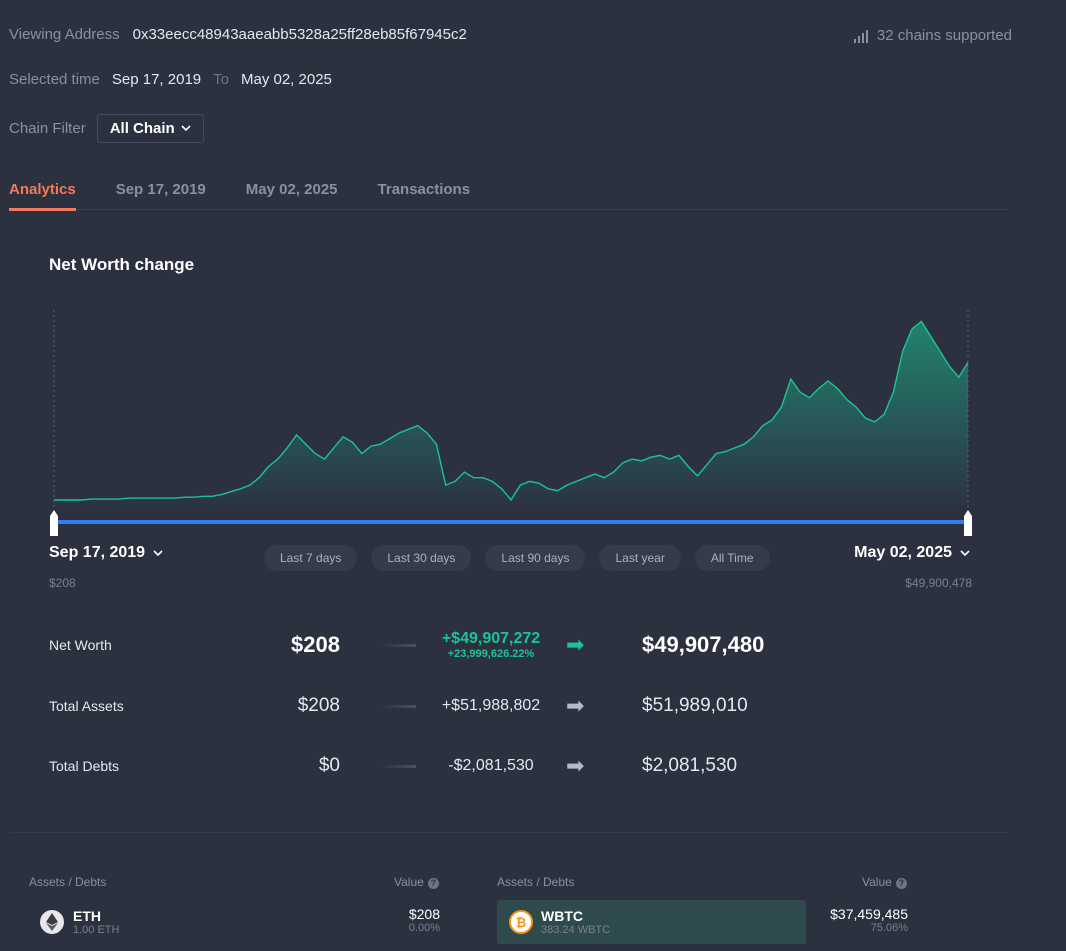  I want to click on asset-value-eth: $208 0.00%, so click(424, 920).